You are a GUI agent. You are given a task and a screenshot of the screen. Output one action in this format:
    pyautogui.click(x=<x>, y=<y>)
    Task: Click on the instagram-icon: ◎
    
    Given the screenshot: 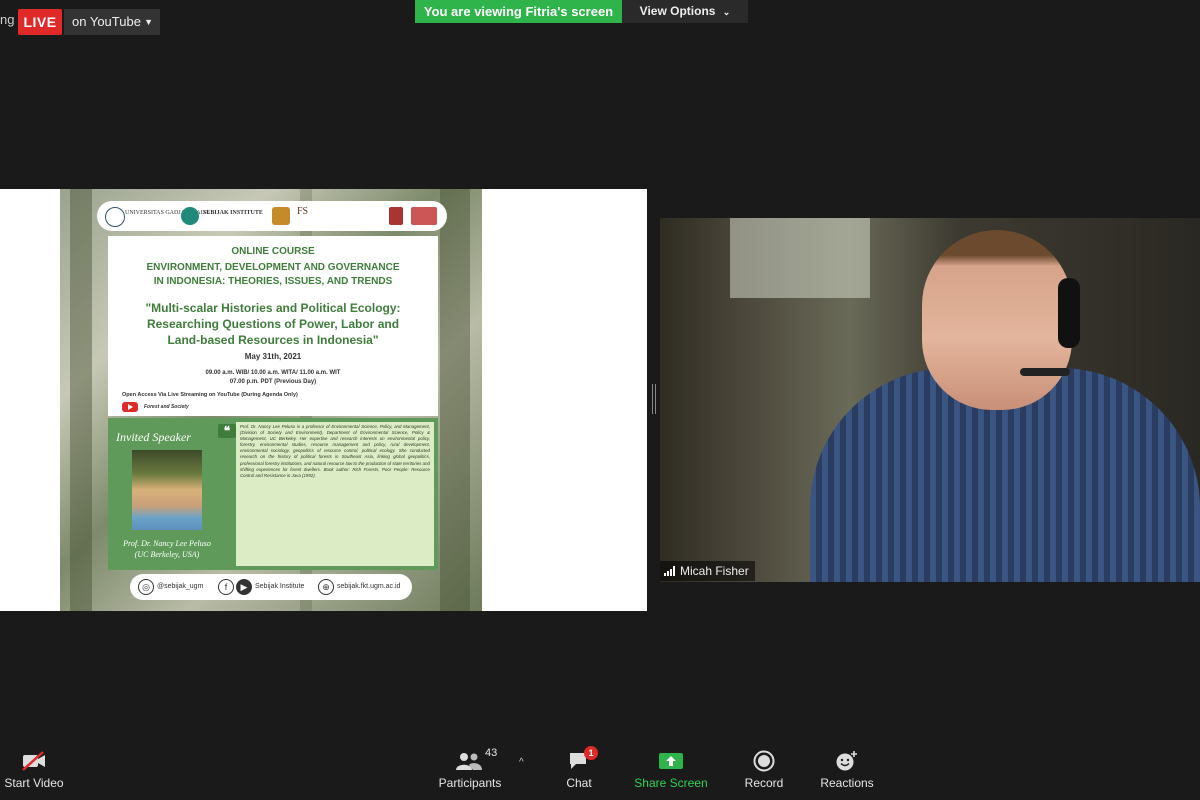 What is the action you would take?
    pyautogui.click(x=146, y=587)
    